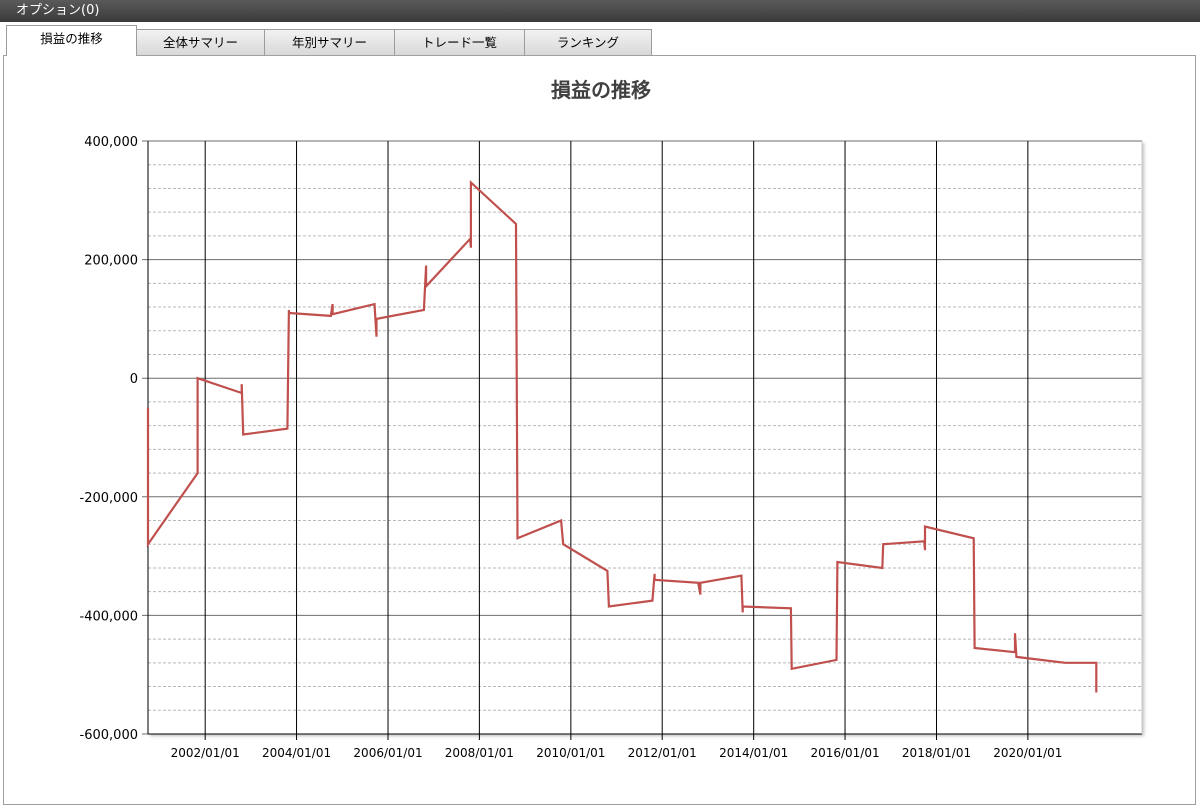 The height and width of the screenshot is (809, 1200). Describe the element at coordinates (387, 753) in the screenshot. I see `x-tick-label: 2006/01/01` at that location.